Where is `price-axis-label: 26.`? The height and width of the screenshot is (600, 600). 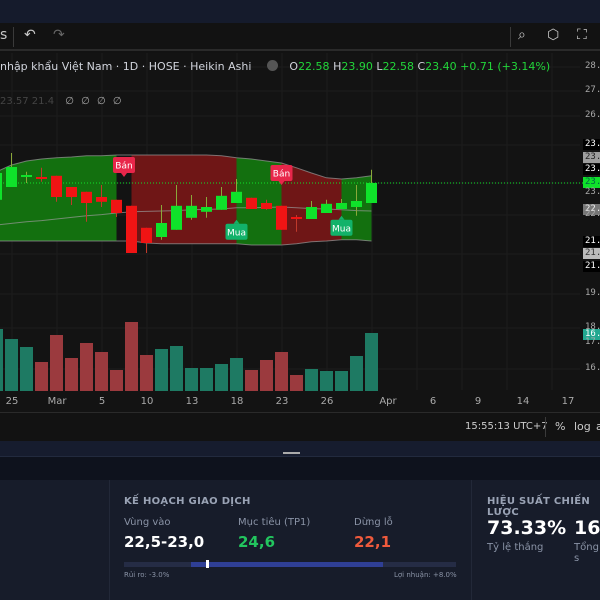 price-axis-label: 26. is located at coordinates (592, 115).